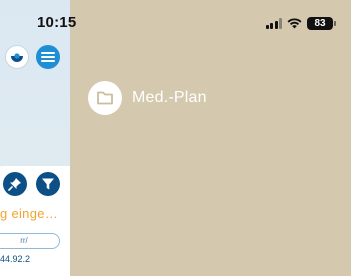 The width and height of the screenshot is (351, 276). I want to click on filter-icon, so click(48, 184).